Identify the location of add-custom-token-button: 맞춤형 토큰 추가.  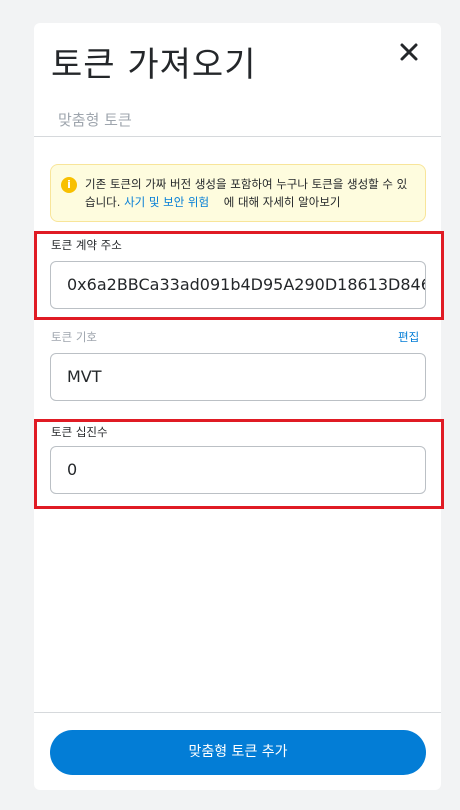
(238, 752).